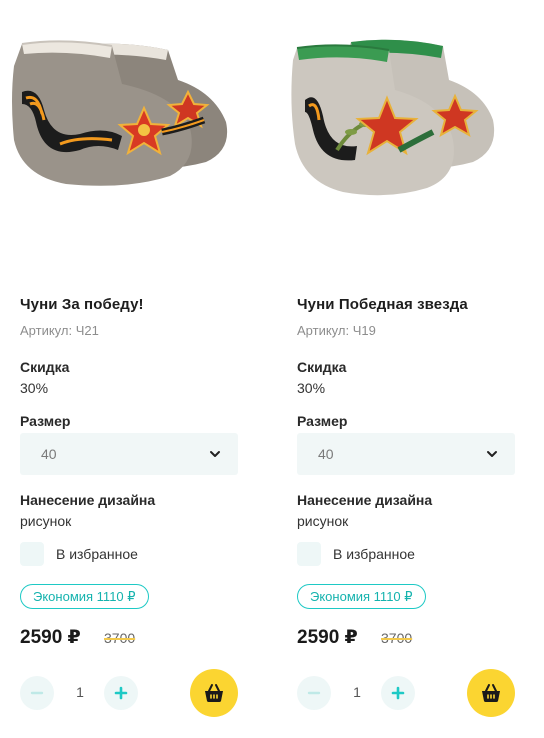 This screenshot has height=738, width=544. I want to click on sku-value: Ч19, so click(364, 330).